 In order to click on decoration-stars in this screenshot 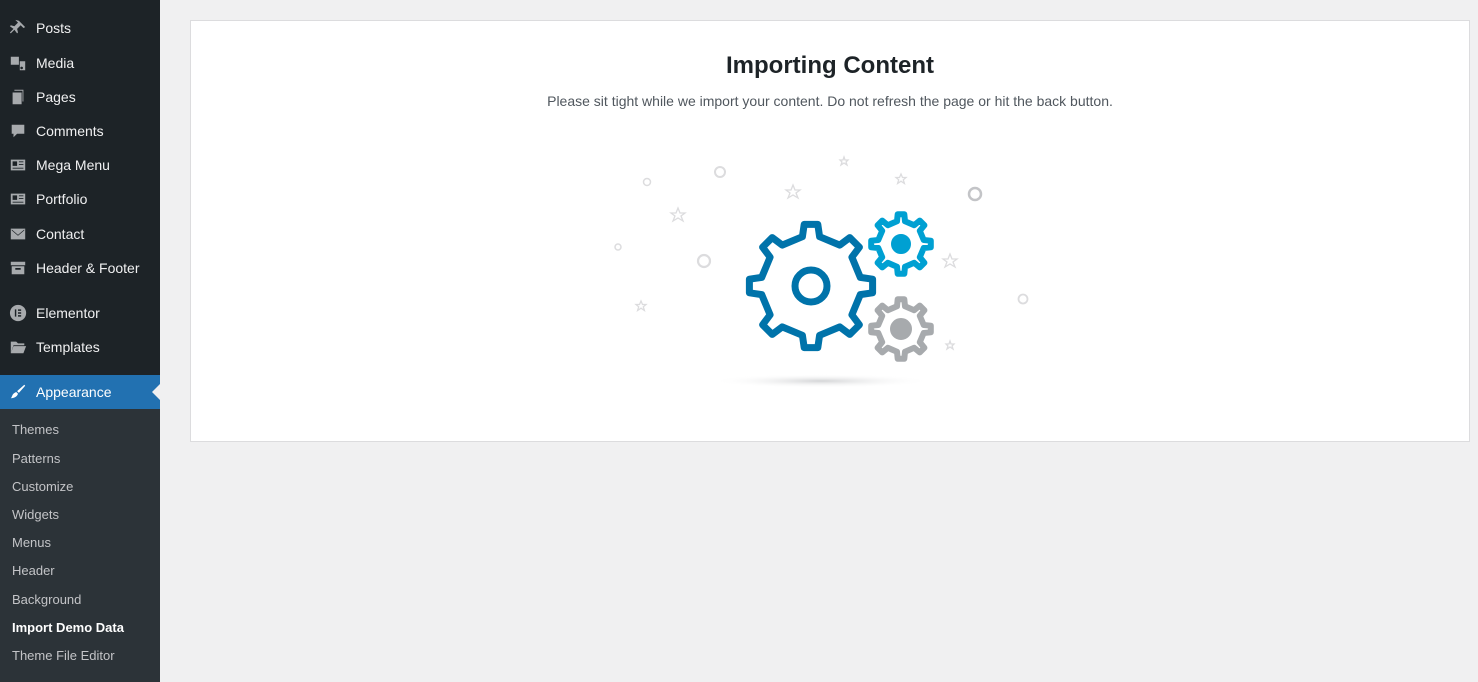, I will do `click(796, 252)`.